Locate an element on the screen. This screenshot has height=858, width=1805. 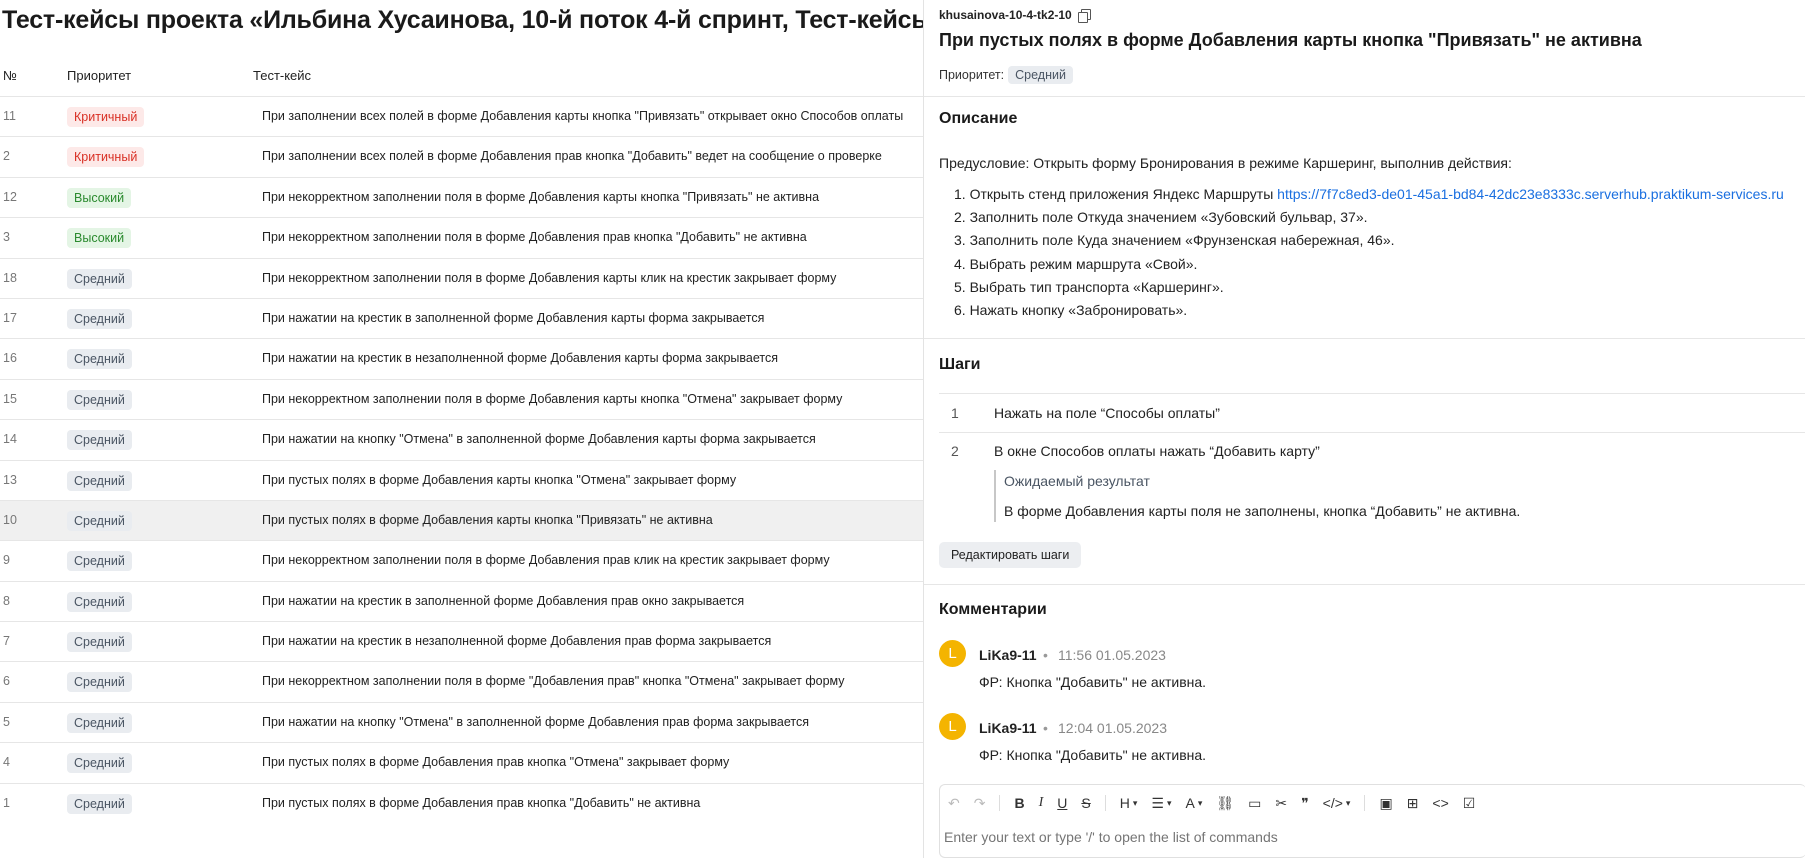
link-icon: ⛓ is located at coordinates (1225, 803).